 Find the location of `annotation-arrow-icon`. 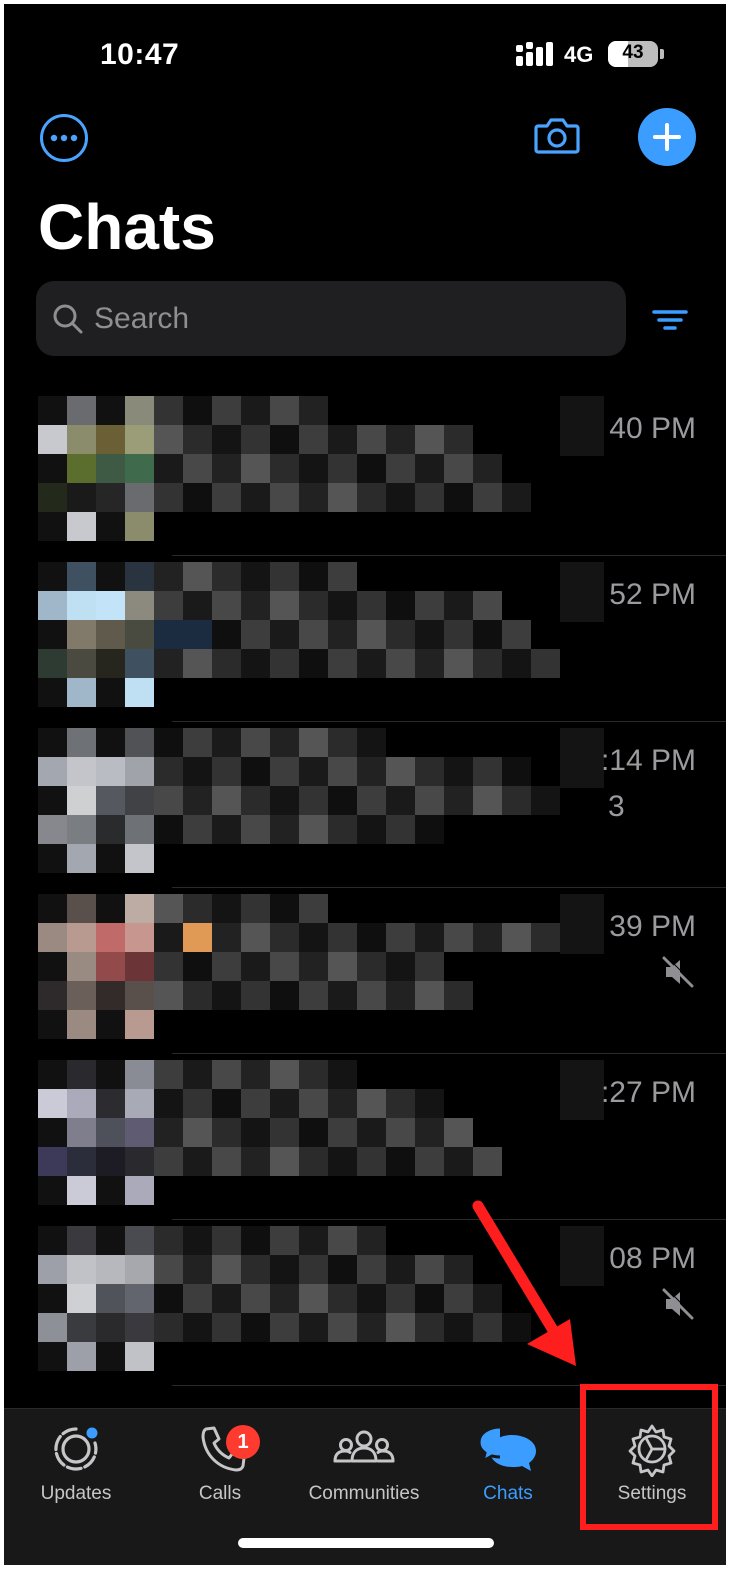

annotation-arrow-icon is located at coordinates (524, 1283).